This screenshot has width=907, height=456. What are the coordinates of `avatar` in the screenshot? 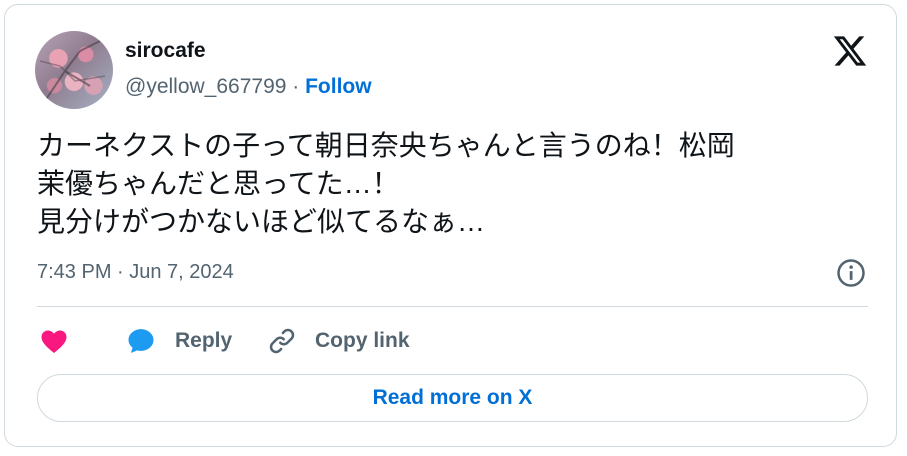 It's located at (74, 70).